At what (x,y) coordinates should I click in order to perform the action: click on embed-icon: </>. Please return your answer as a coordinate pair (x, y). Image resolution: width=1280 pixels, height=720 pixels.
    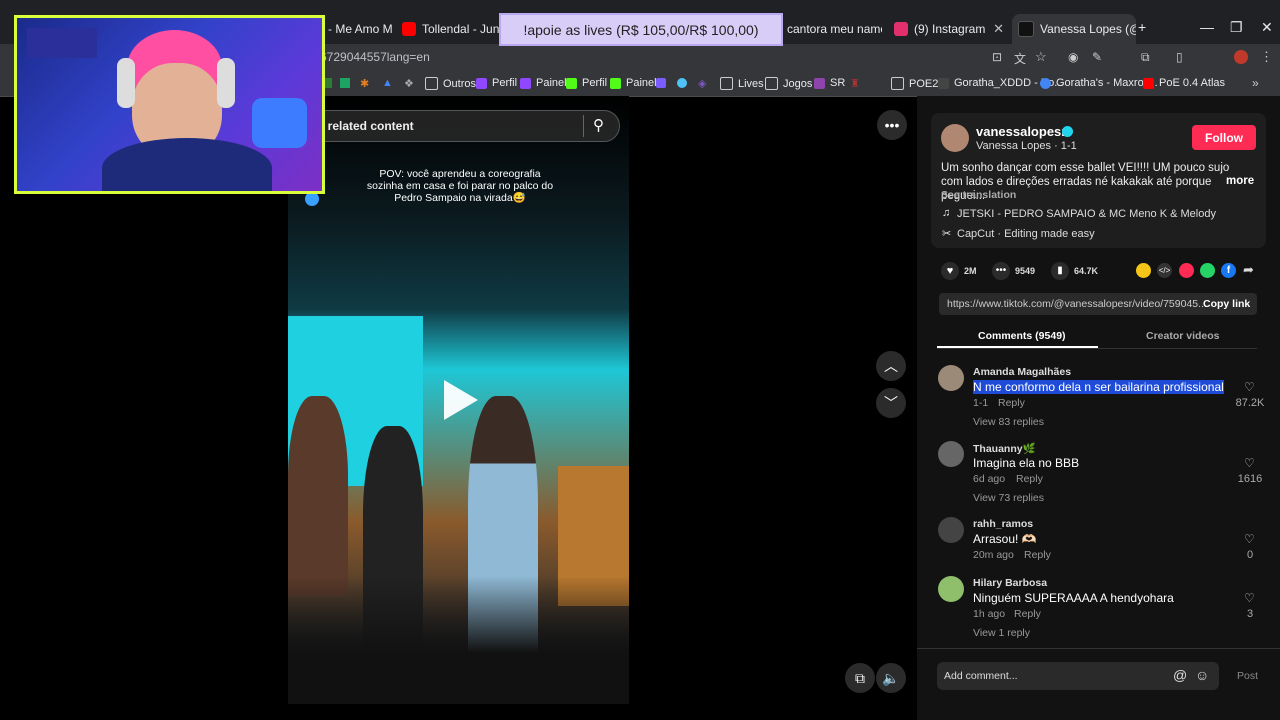
    Looking at the image, I should click on (1164, 270).